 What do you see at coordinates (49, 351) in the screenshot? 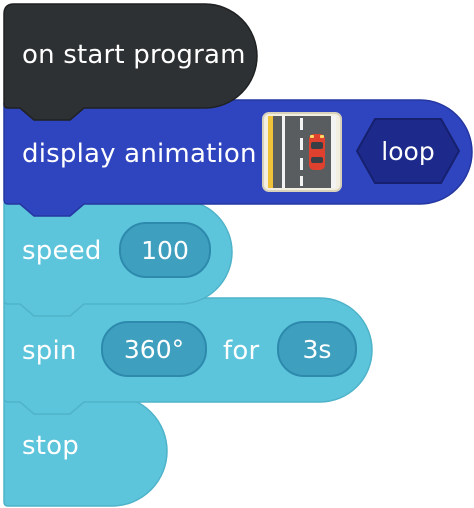
I see `spin-label: spin` at bounding box center [49, 351].